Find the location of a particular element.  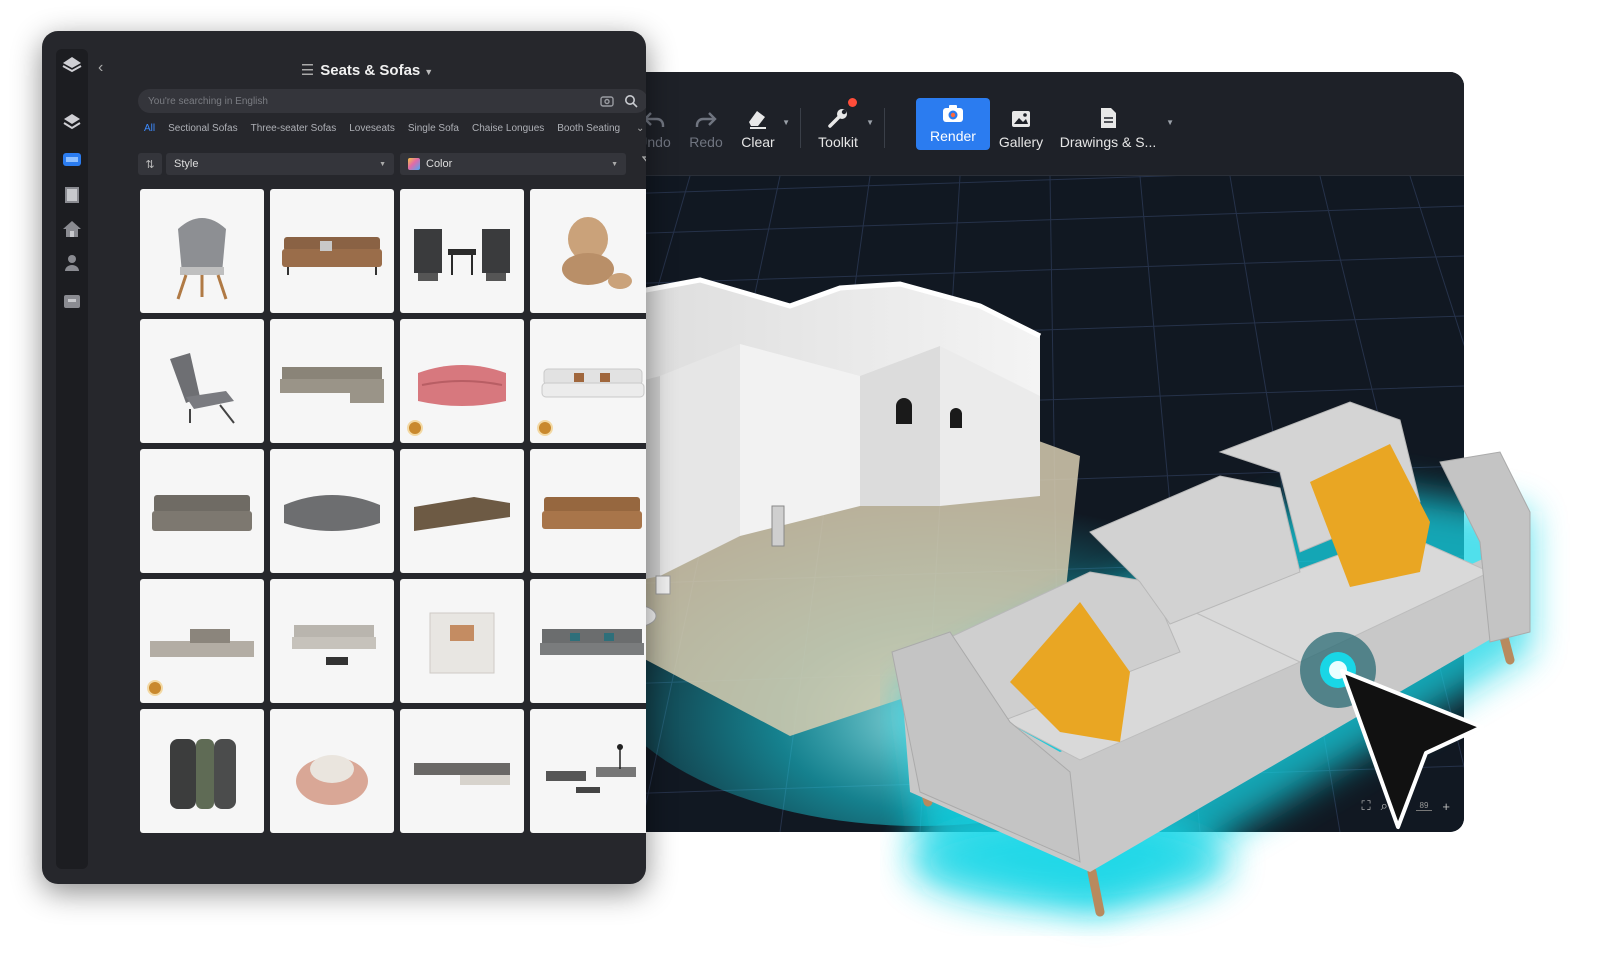

sort-button: ⇅ is located at coordinates (150, 164).